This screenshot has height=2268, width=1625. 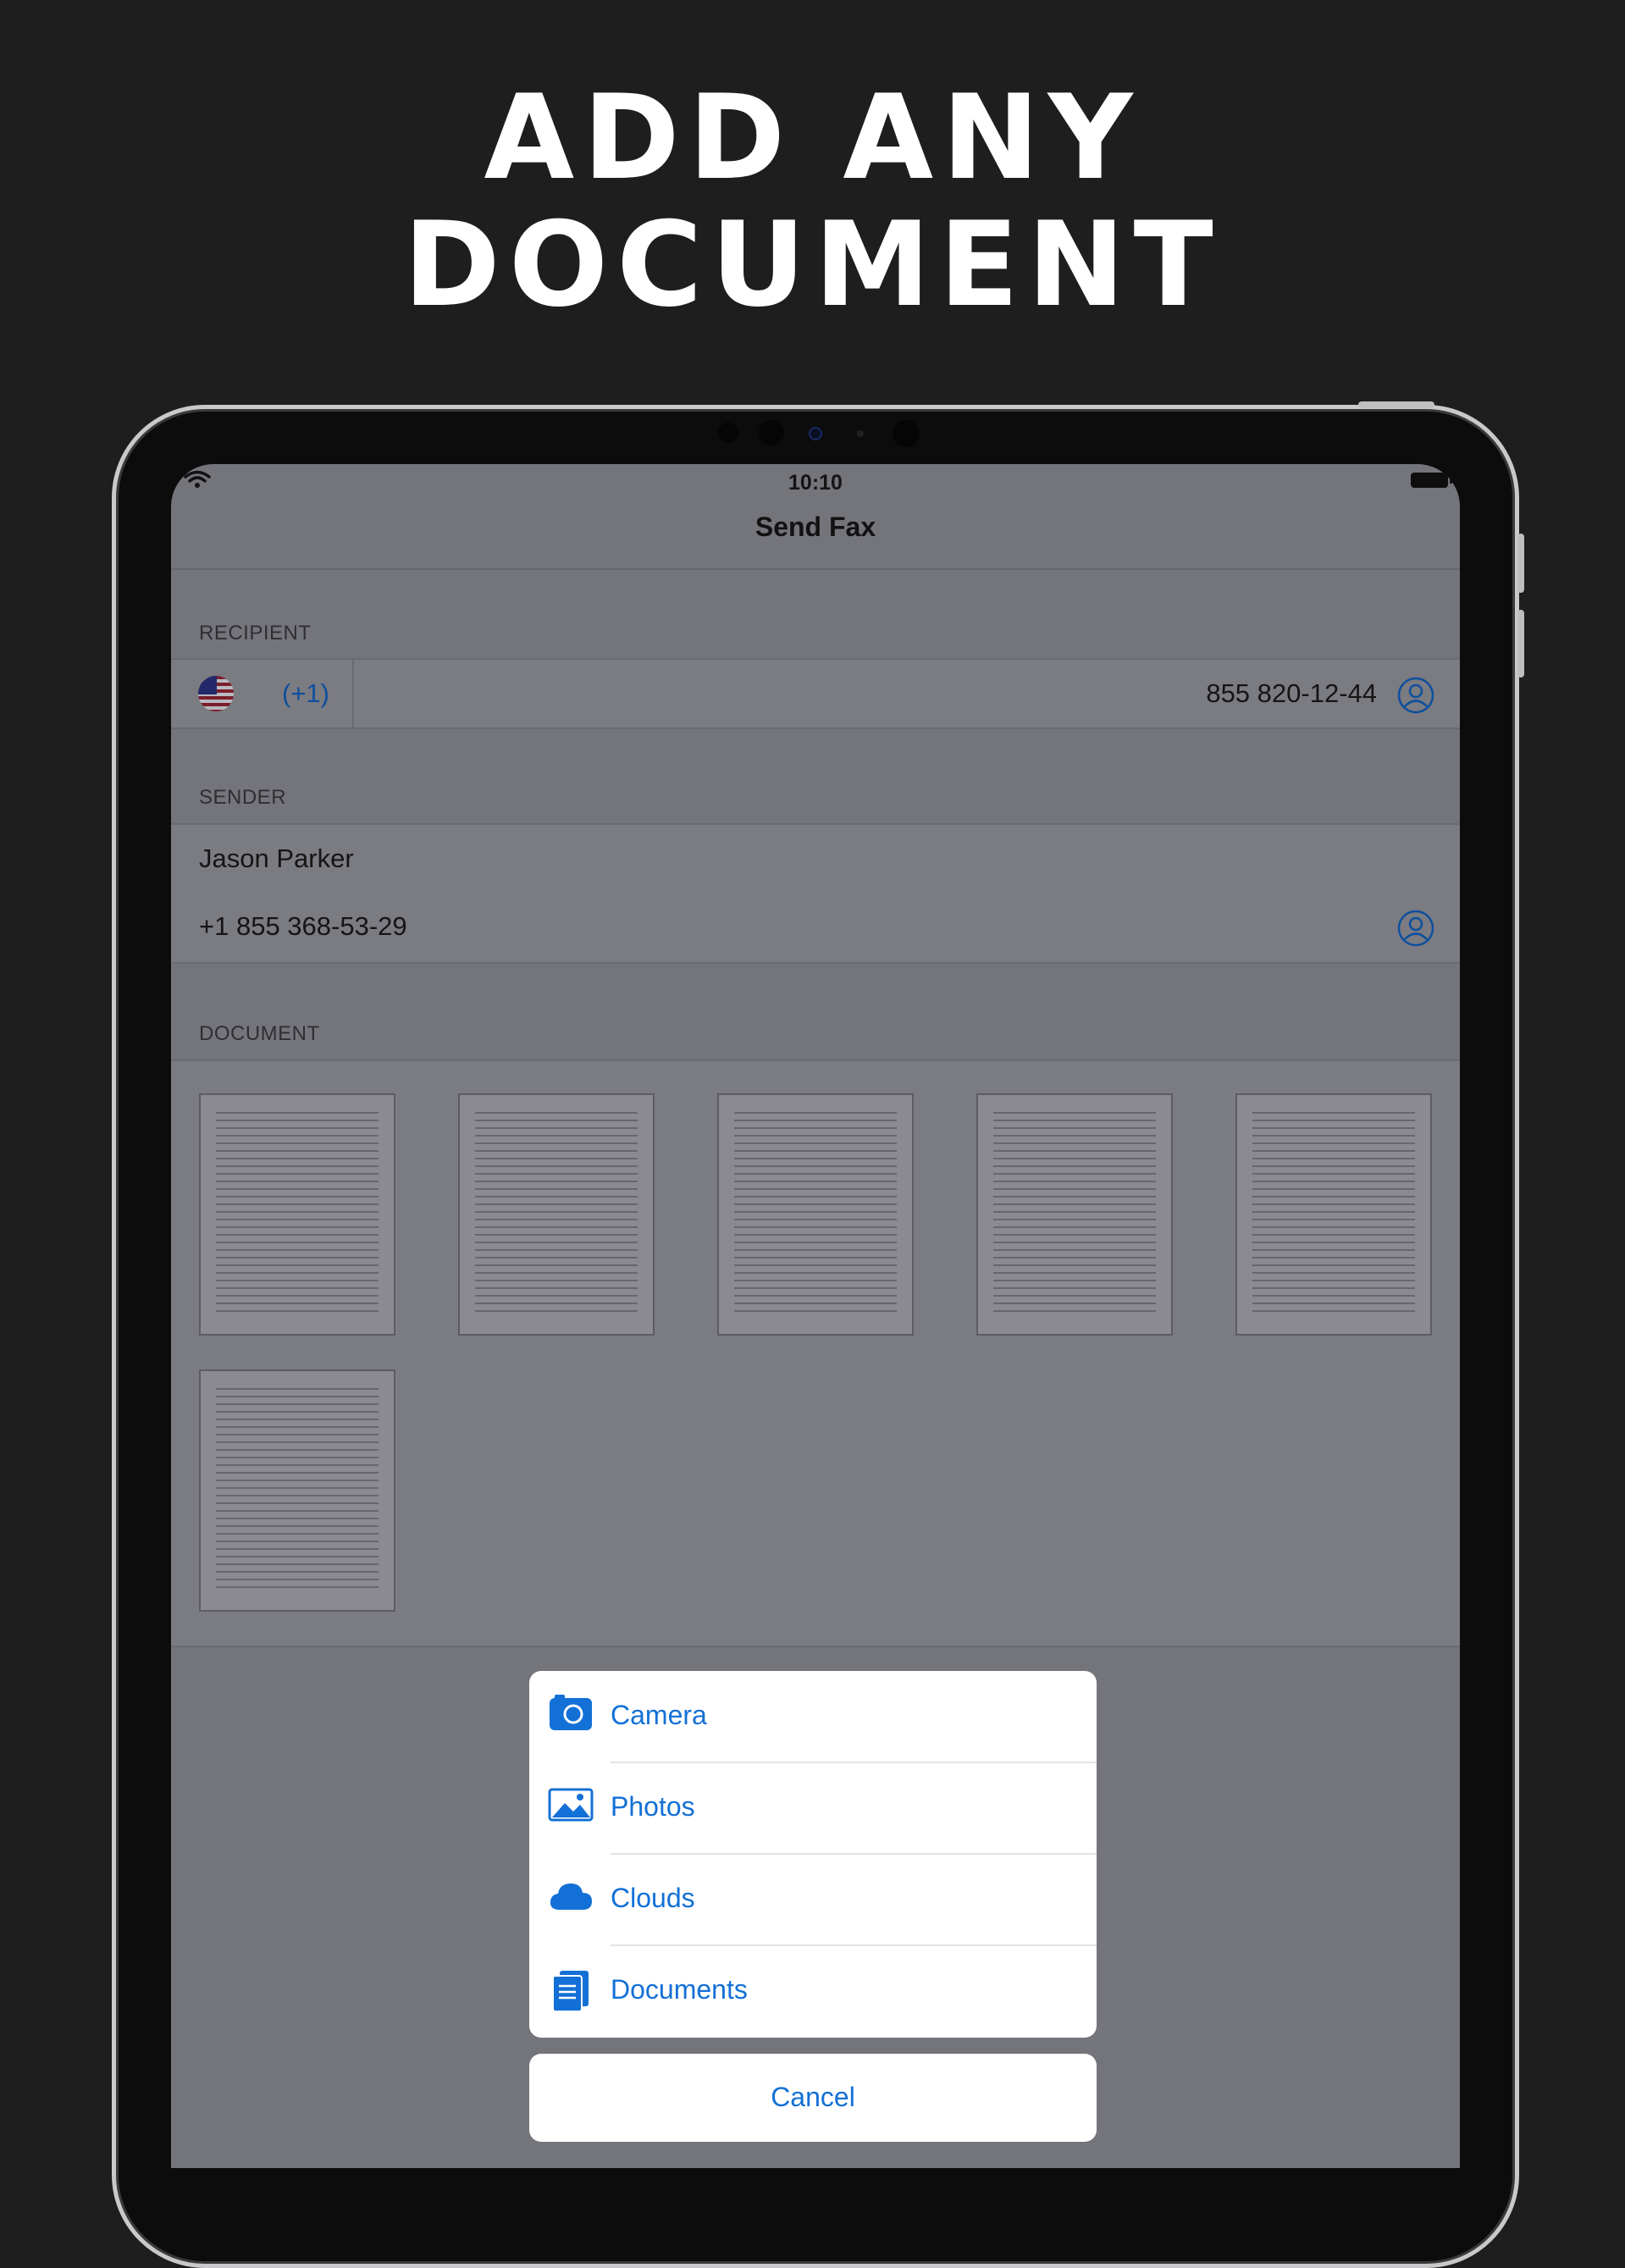 What do you see at coordinates (653, 1898) in the screenshot?
I see `clouds-option-label: Clouds` at bounding box center [653, 1898].